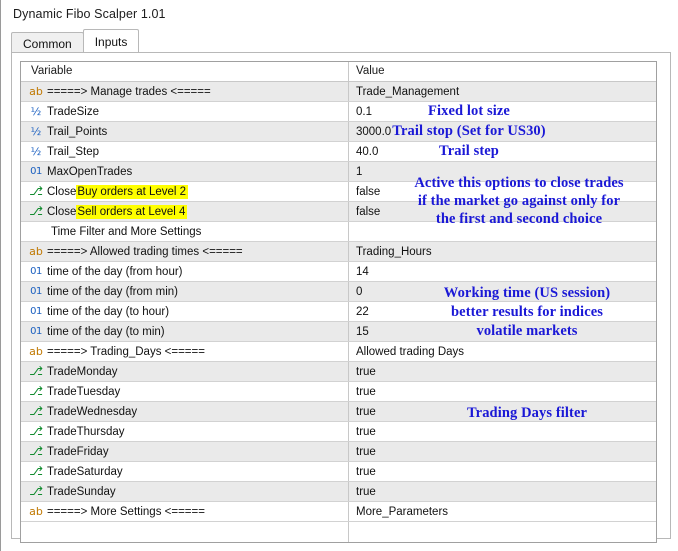 Image resolution: width=678 pixels, height=551 pixels. Describe the element at coordinates (185, 111) in the screenshot. I see `variable-cell: ½ TradeSize` at that location.